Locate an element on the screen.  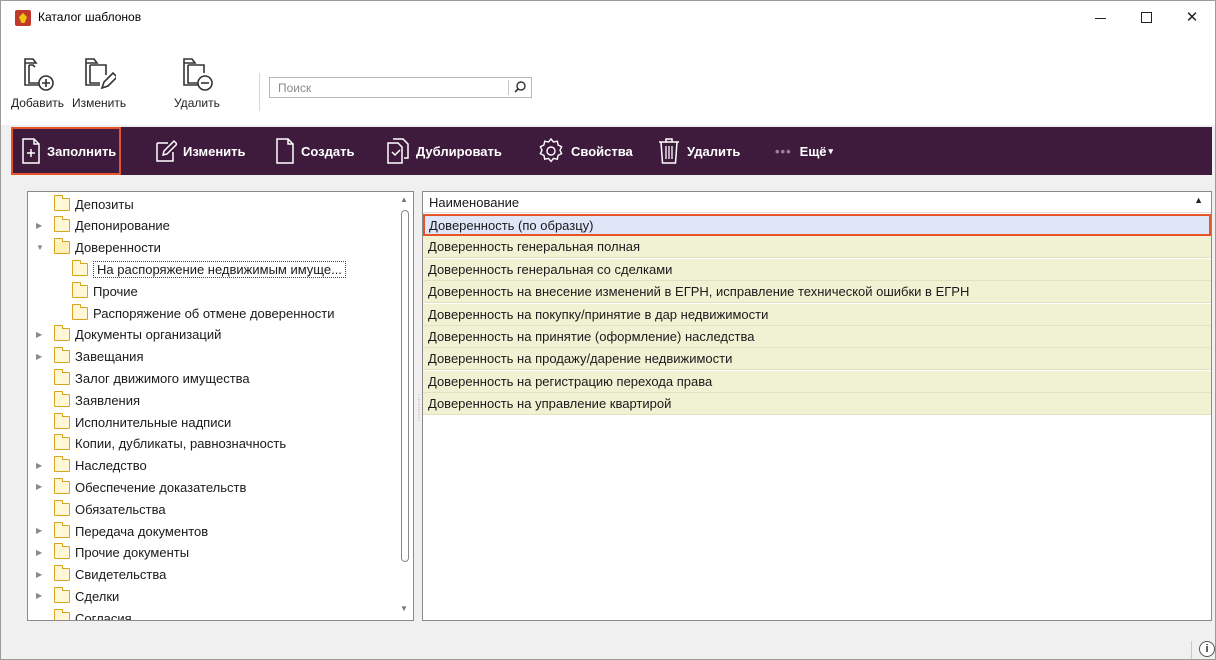
tree-item: ▶ Сделки is located at coordinates (78, 596).